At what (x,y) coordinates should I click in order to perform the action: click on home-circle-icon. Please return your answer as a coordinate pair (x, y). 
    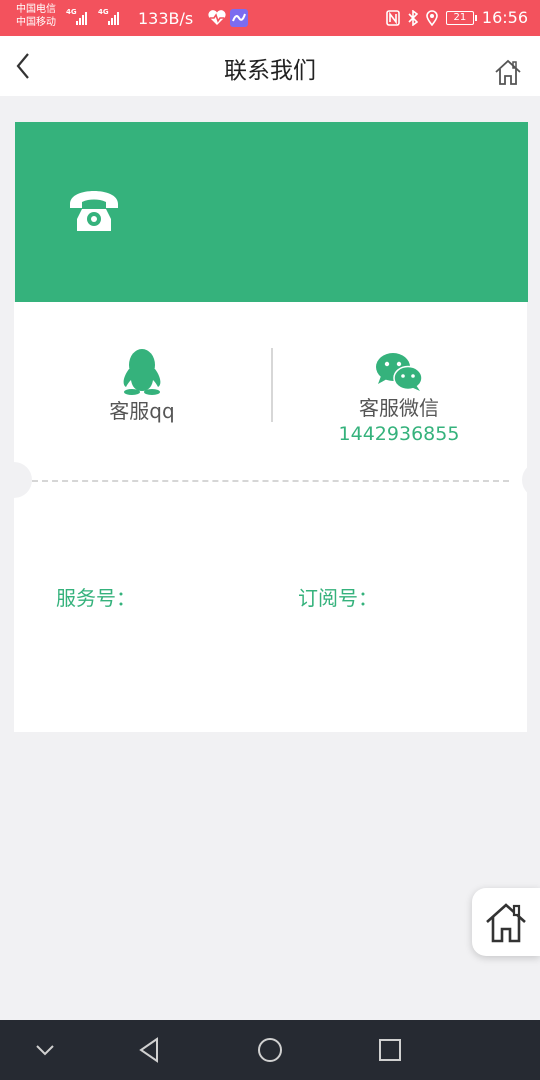
    Looking at the image, I should click on (270, 1050).